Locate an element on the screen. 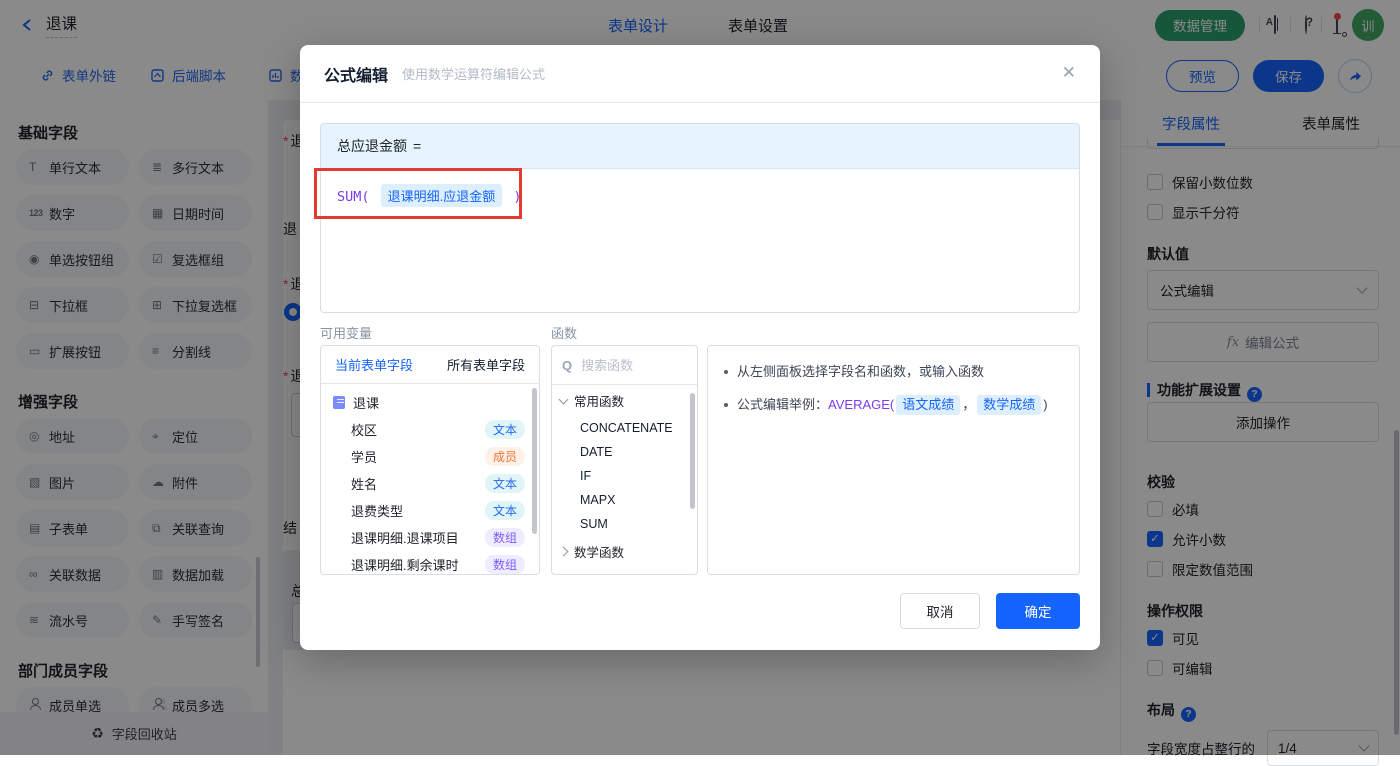  variable-row: 退课明细.退课项目 数组 is located at coordinates (430, 537).